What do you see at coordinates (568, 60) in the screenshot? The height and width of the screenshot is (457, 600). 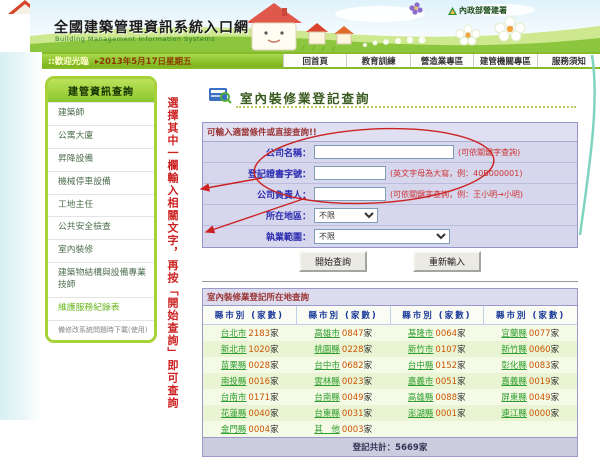 I see `nav-item-service-notice: 服務須知` at bounding box center [568, 60].